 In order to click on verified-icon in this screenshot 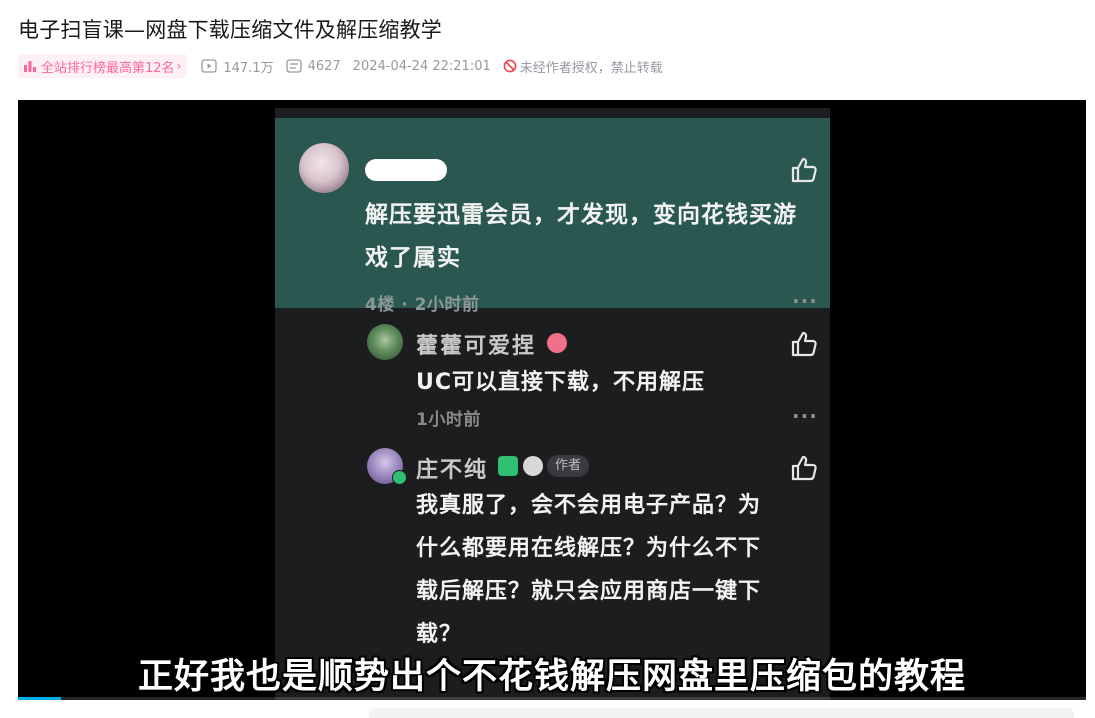, I will do `click(399, 477)`.